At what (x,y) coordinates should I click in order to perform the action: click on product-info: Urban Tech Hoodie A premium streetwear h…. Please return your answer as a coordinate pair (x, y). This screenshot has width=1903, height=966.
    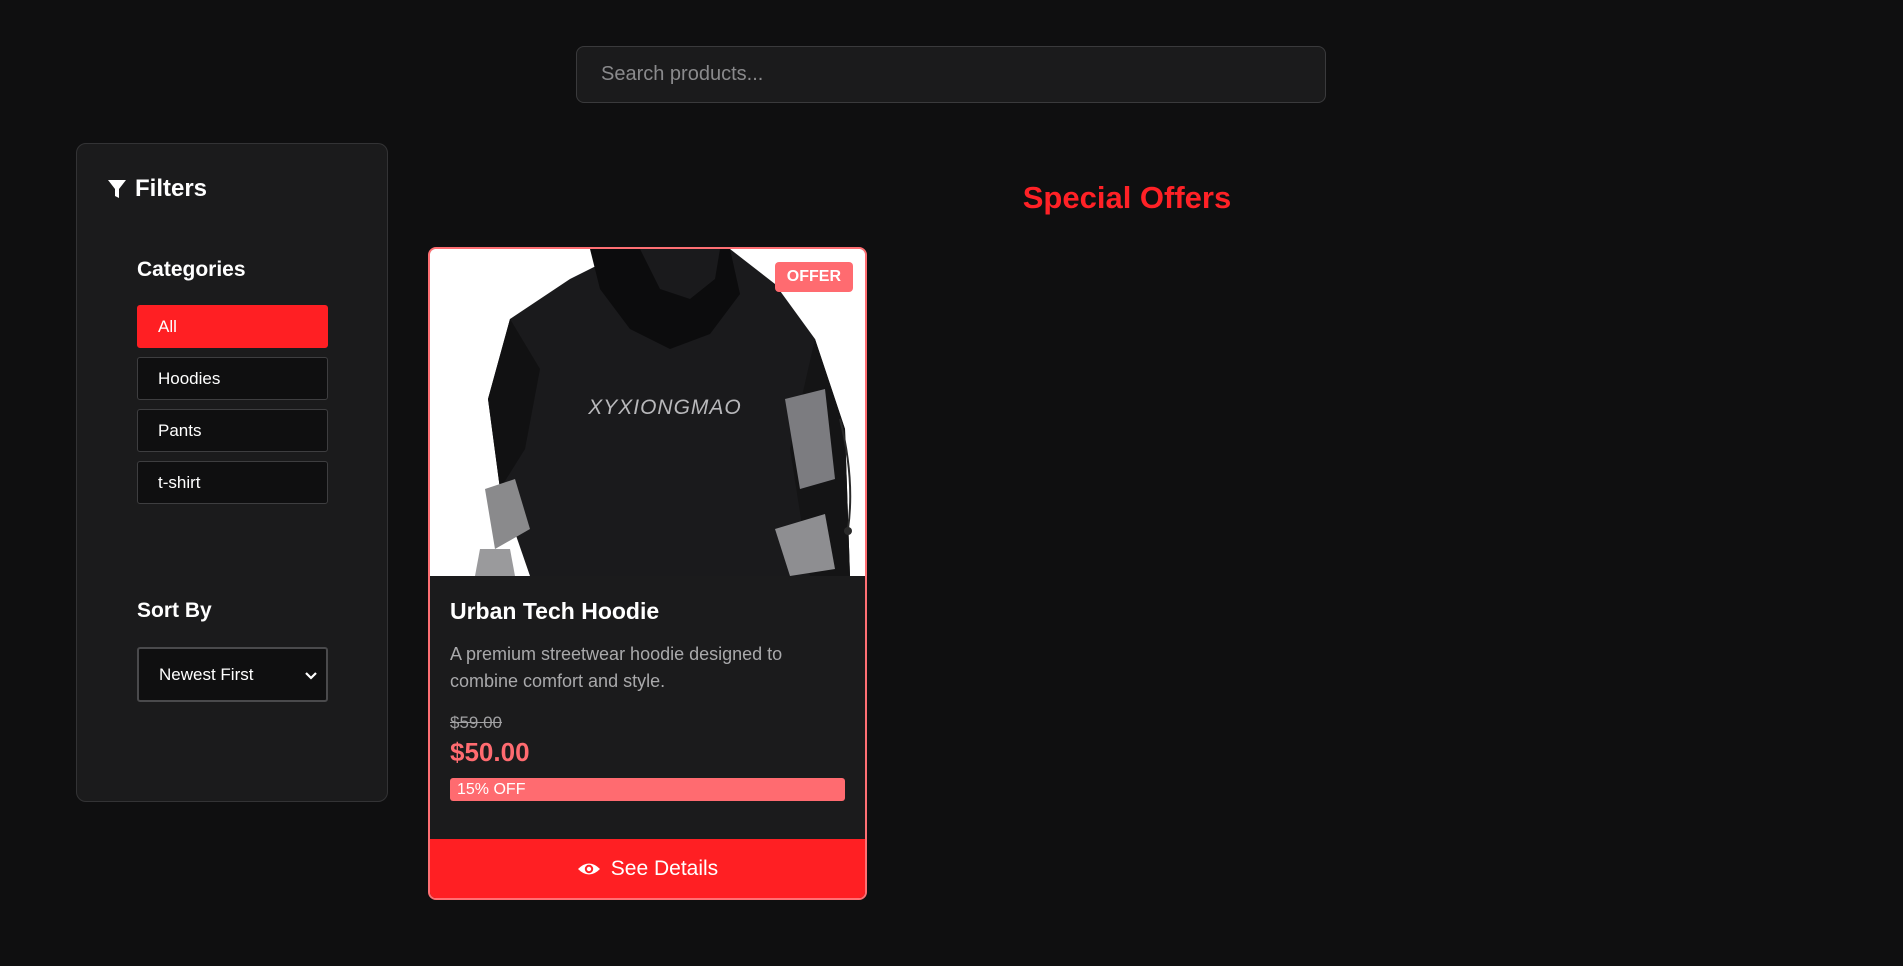
    Looking at the image, I should click on (647, 688).